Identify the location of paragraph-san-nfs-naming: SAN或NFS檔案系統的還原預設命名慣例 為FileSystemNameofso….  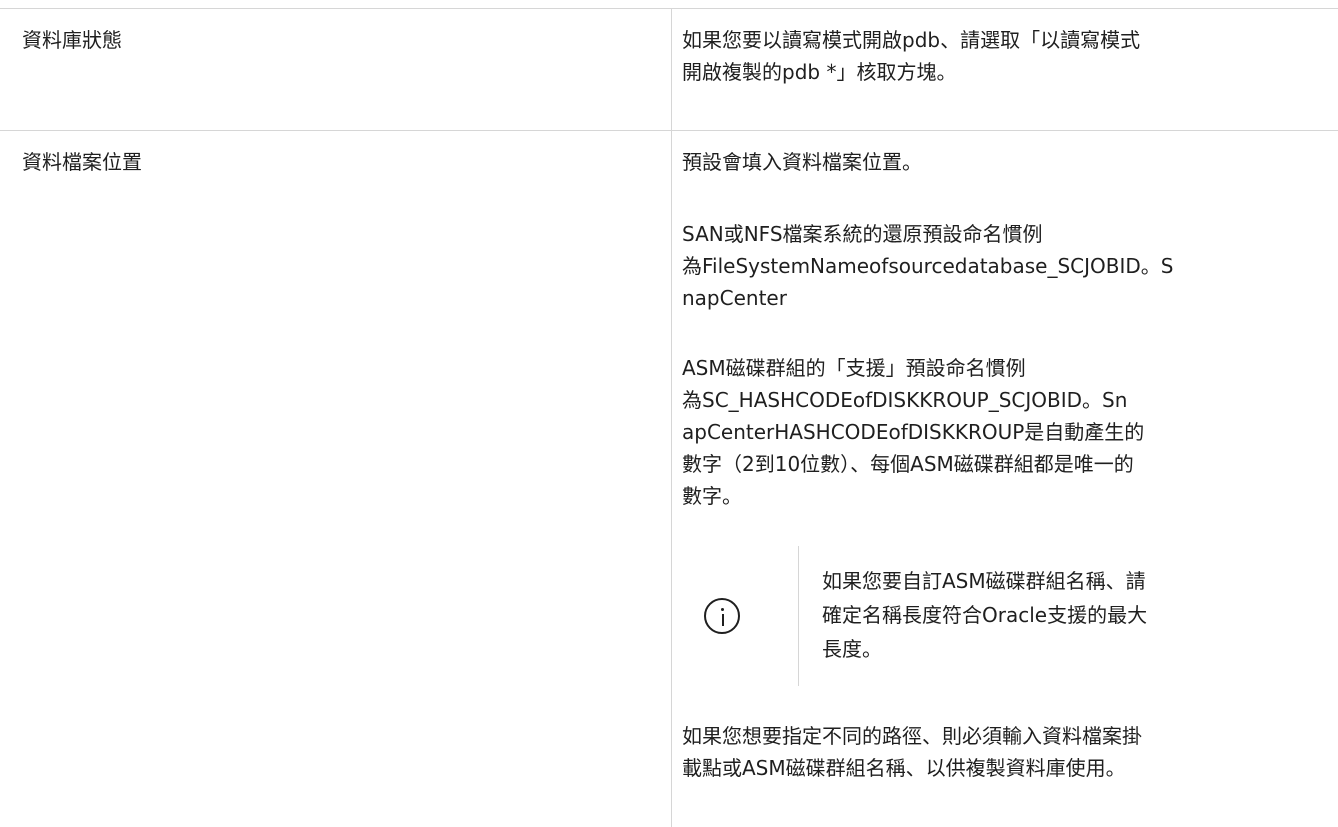
(1002, 266).